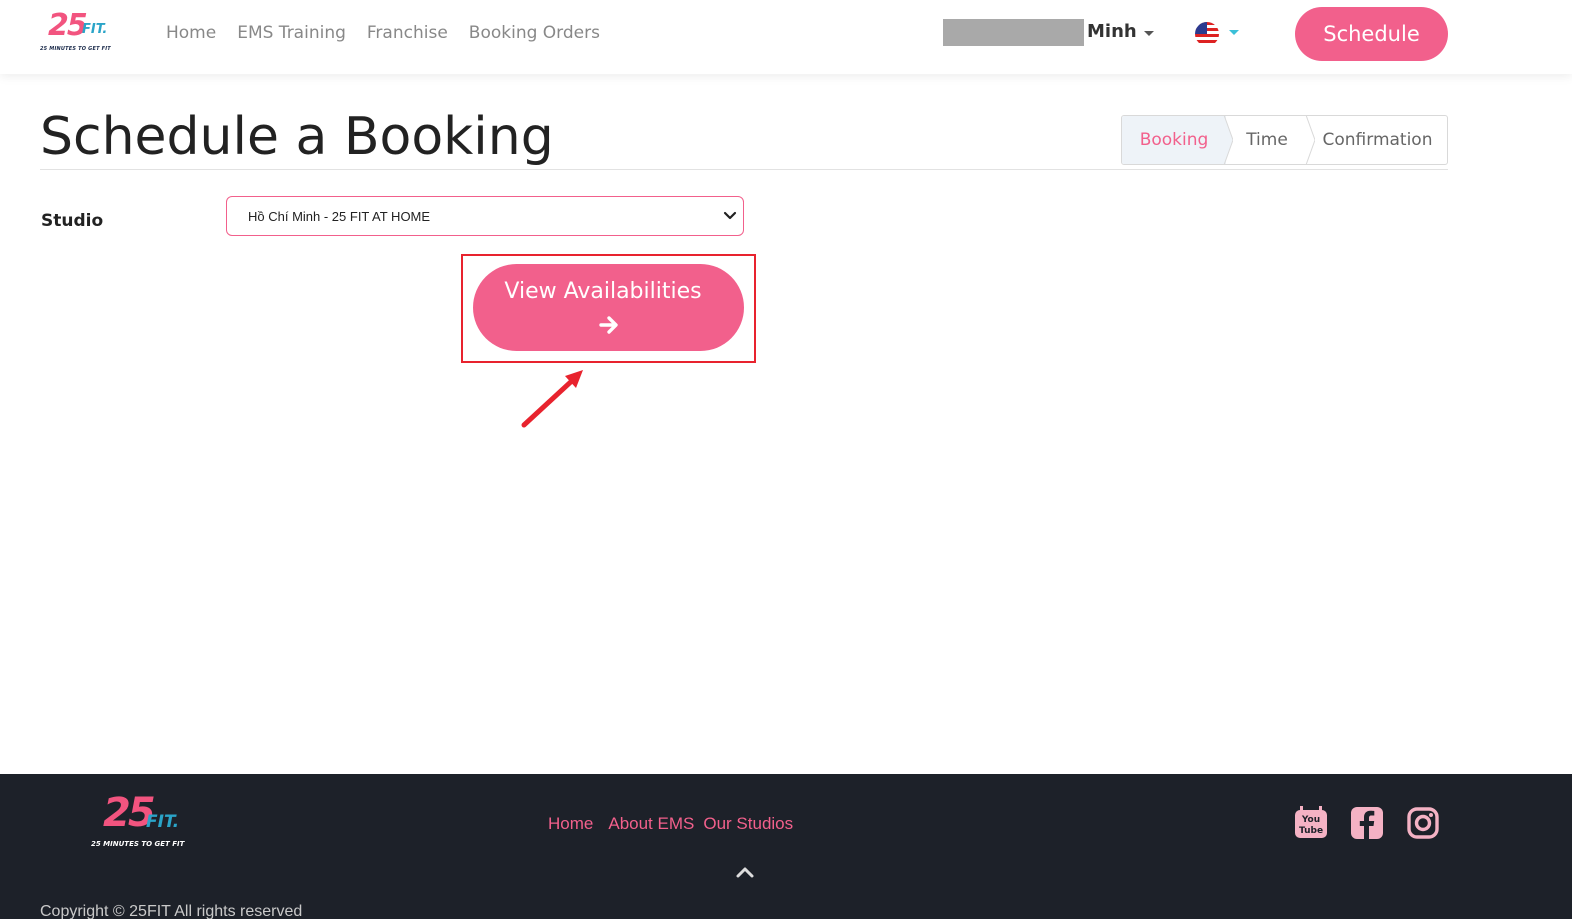 The width and height of the screenshot is (1572, 919). What do you see at coordinates (1367, 823) in the screenshot?
I see `facebook-icon` at bounding box center [1367, 823].